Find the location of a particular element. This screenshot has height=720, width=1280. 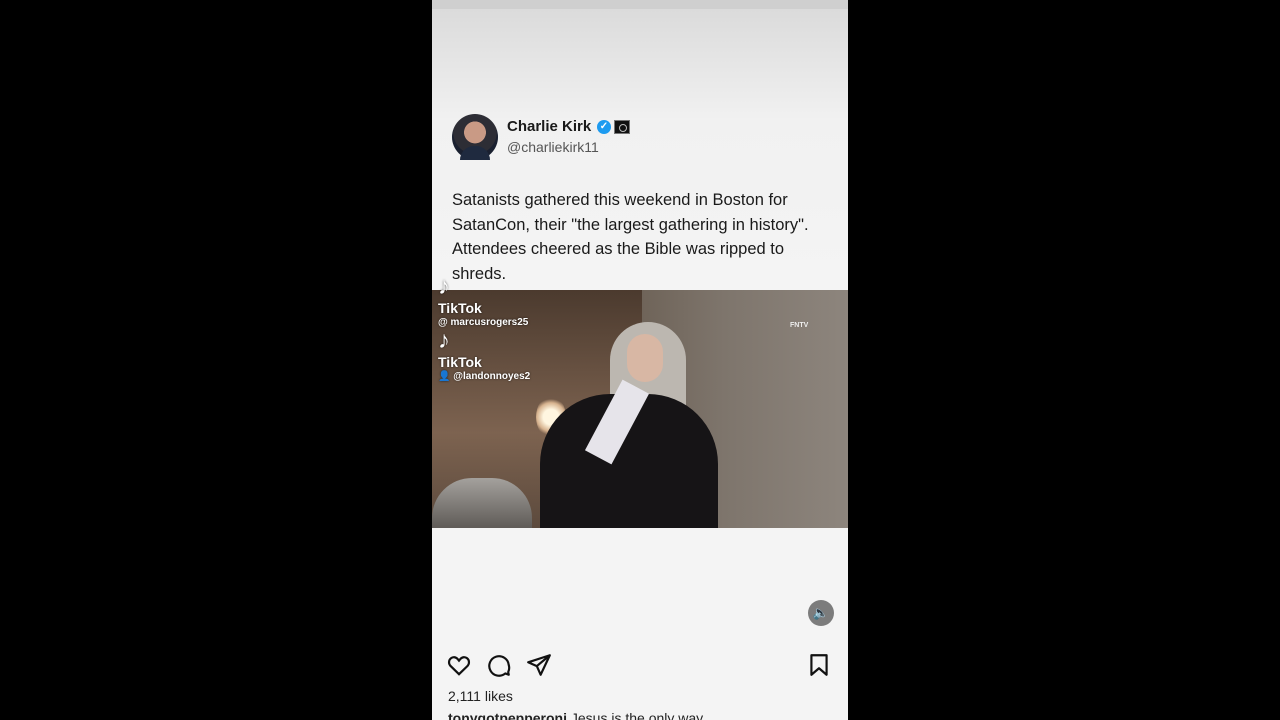

likes-count: 2,111 likes is located at coordinates (480, 696).